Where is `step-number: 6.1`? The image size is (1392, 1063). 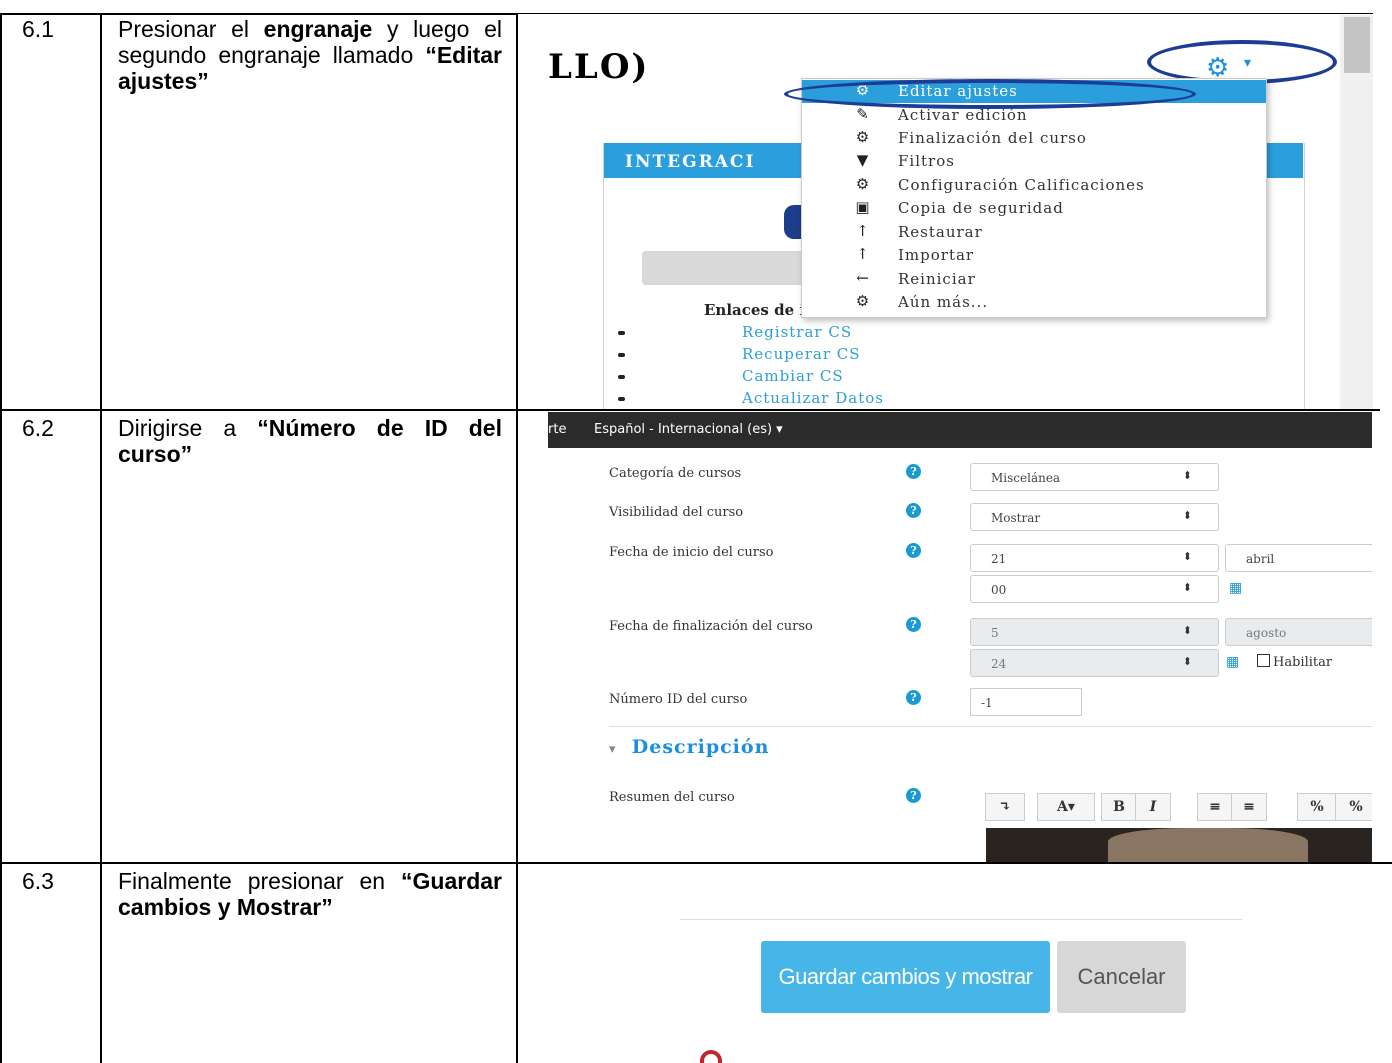 step-number: 6.1 is located at coordinates (38, 29).